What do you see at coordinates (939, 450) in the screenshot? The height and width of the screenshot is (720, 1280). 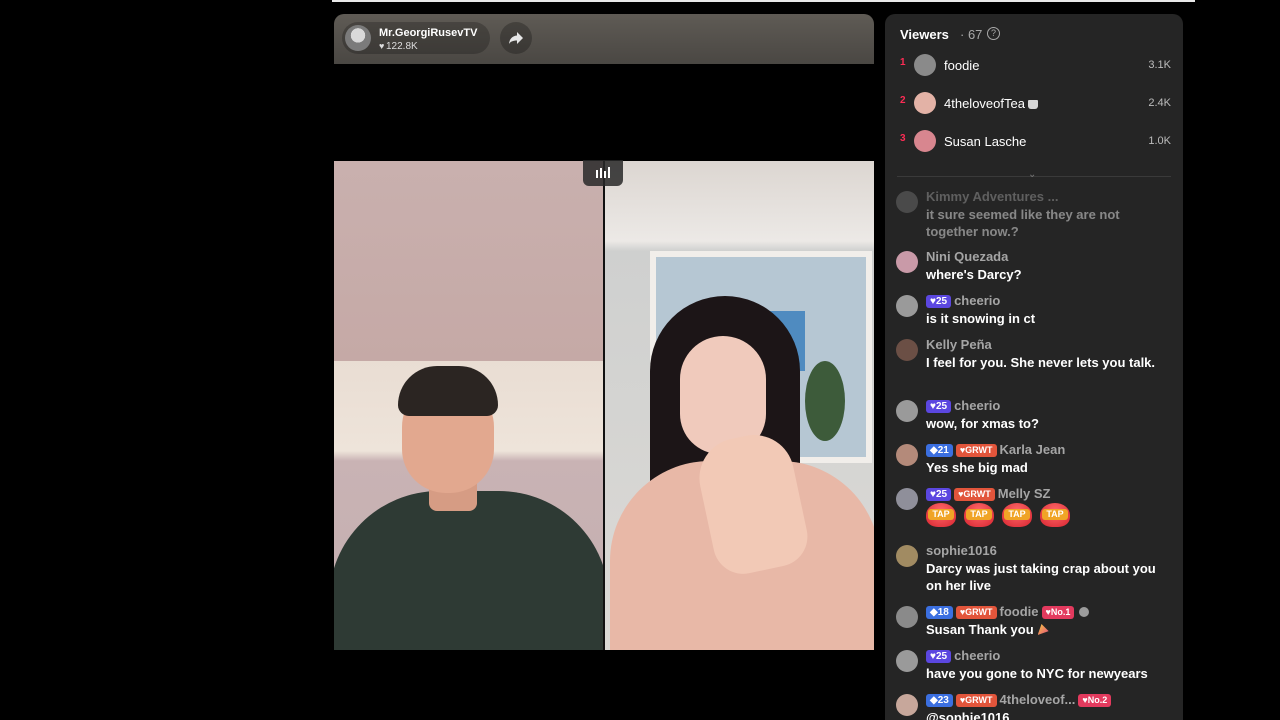 I see `level-badge: ◆21` at bounding box center [939, 450].